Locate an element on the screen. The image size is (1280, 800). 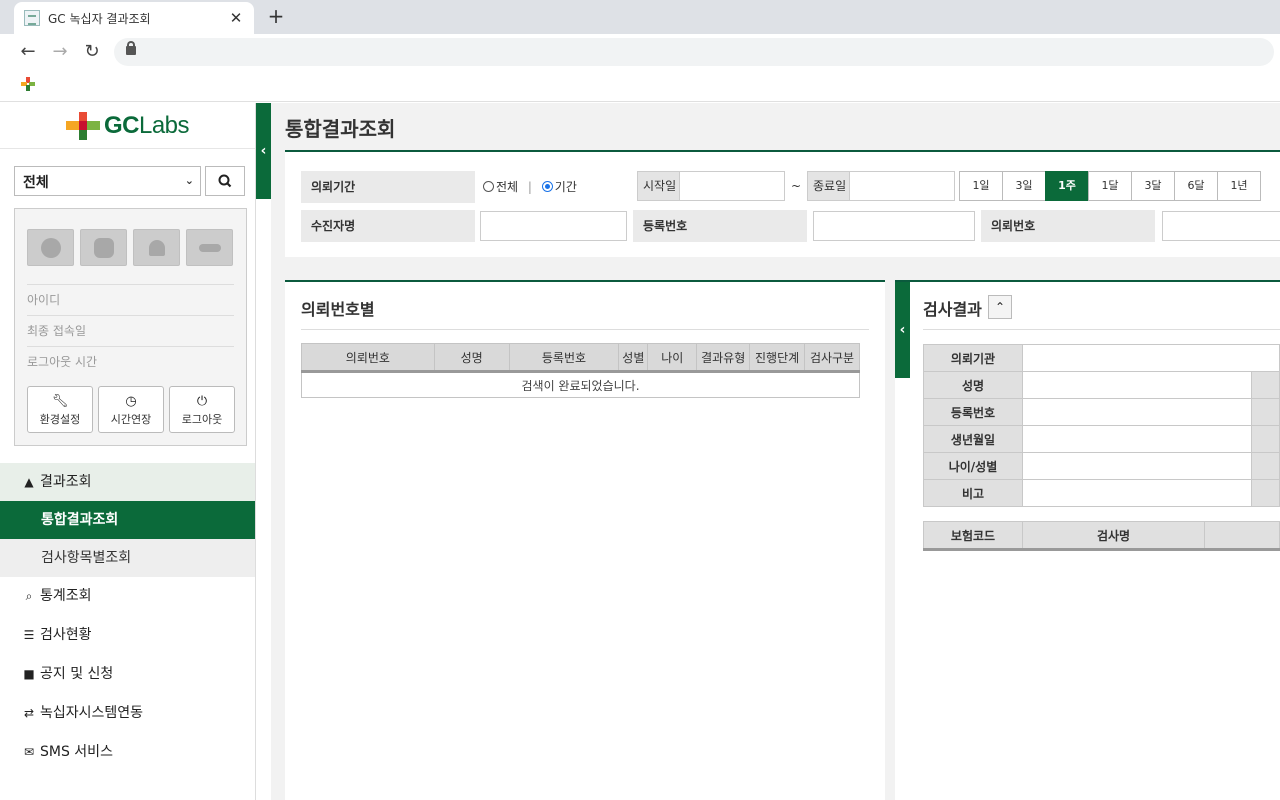
search-button is located at coordinates (225, 181).